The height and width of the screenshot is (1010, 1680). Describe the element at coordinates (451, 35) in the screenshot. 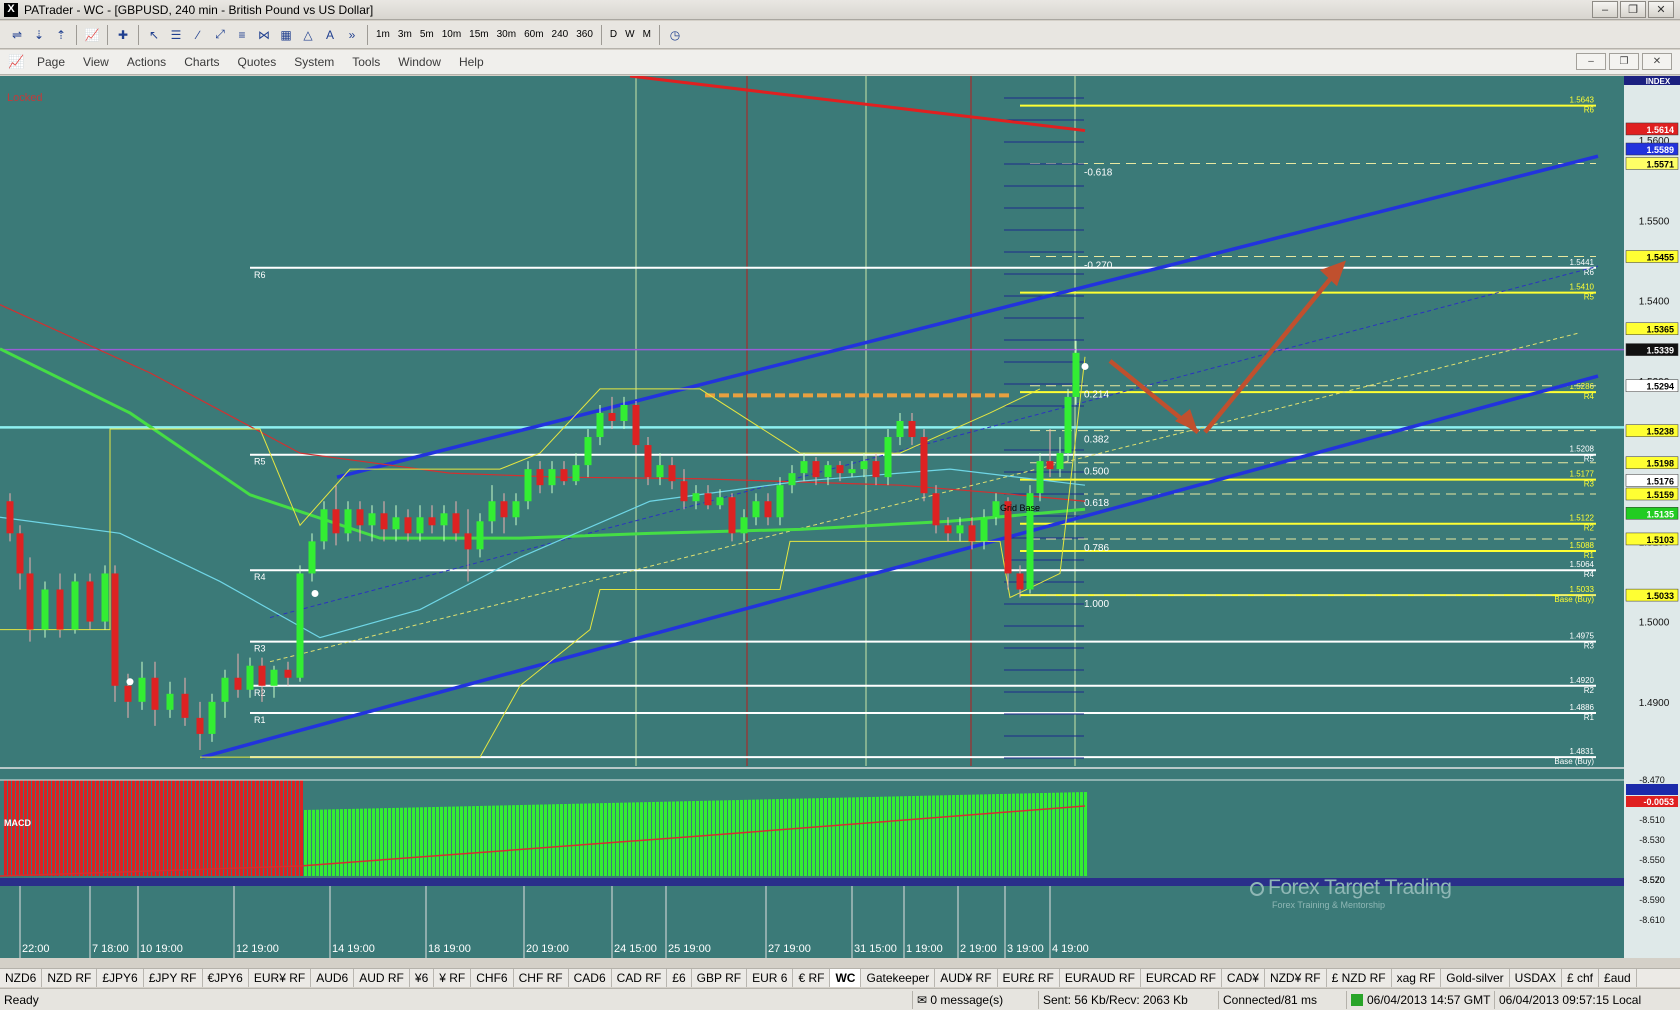

I see `timeframe-10m: 10m` at that location.